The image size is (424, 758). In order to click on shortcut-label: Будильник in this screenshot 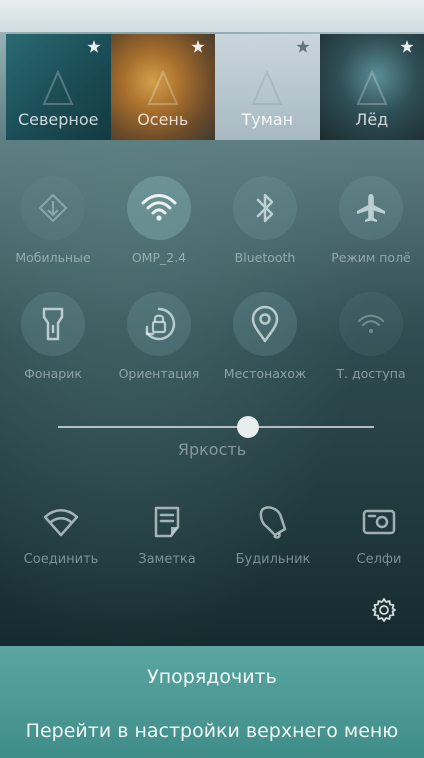, I will do `click(273, 559)`.